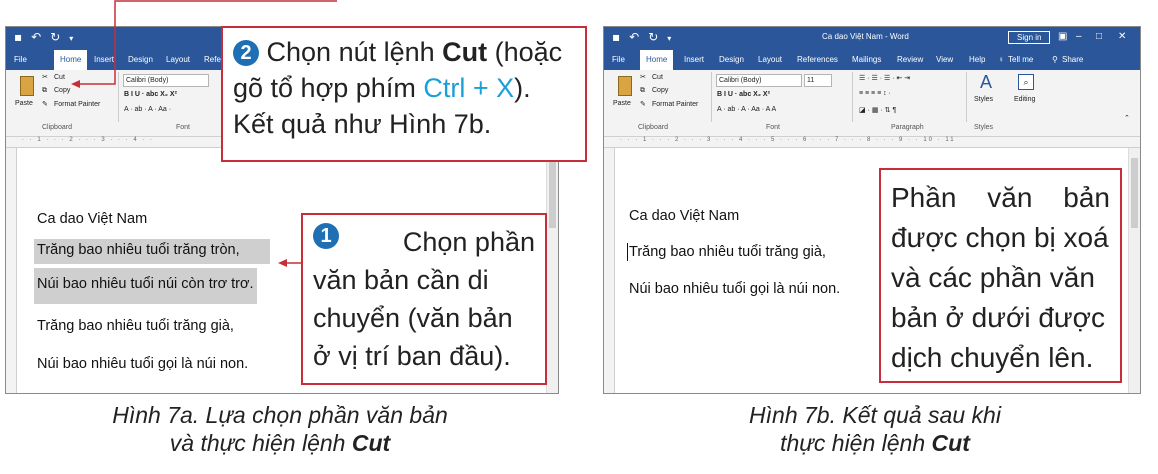 The image size is (1158, 474). Describe the element at coordinates (326, 236) in the screenshot. I see `step-1-badge: 1` at that location.